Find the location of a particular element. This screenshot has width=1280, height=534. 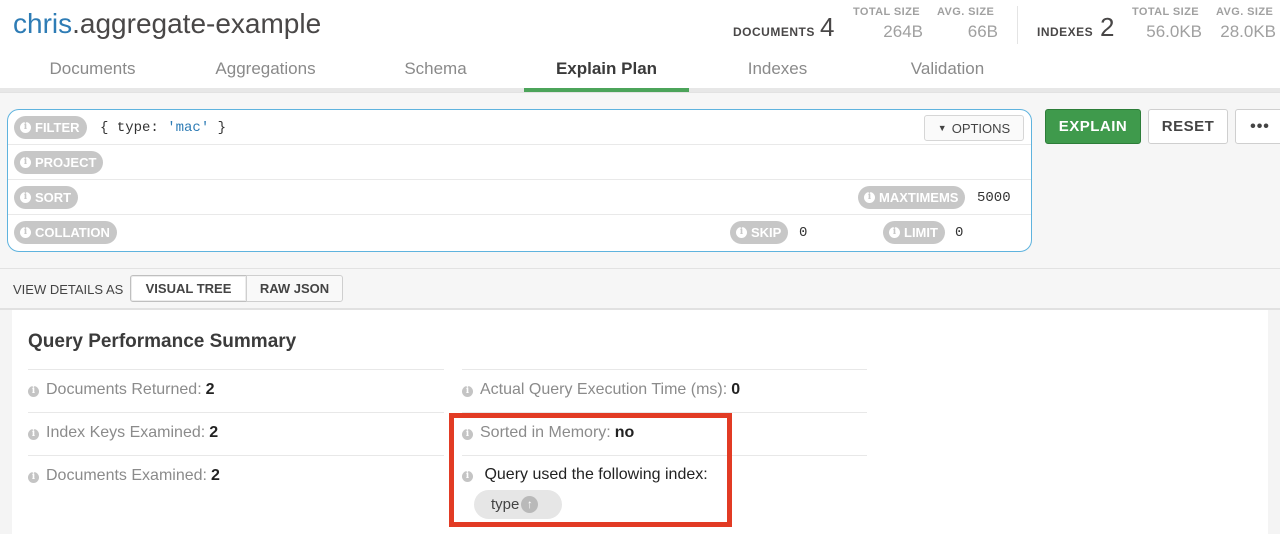

doc-avg-size: 66B is located at coordinates (982, 31).